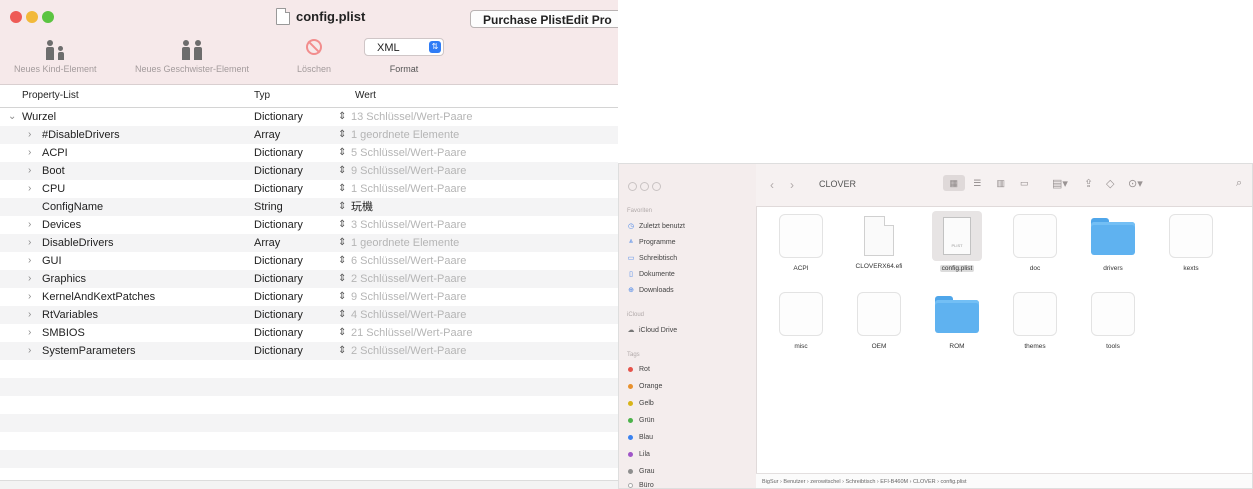 This screenshot has width=1253, height=489. I want to click on forward-chevron-icon: ›, so click(792, 185).